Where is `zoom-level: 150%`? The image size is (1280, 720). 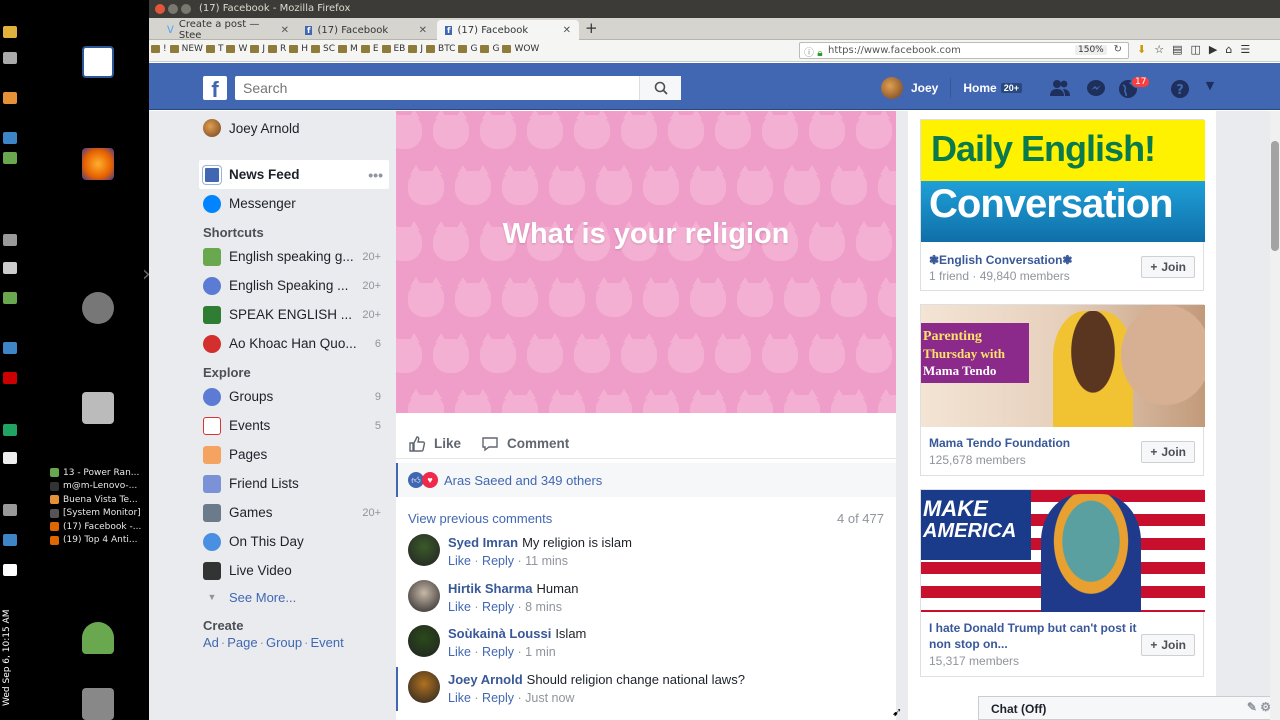
zoom-level: 150% is located at coordinates (1091, 50).